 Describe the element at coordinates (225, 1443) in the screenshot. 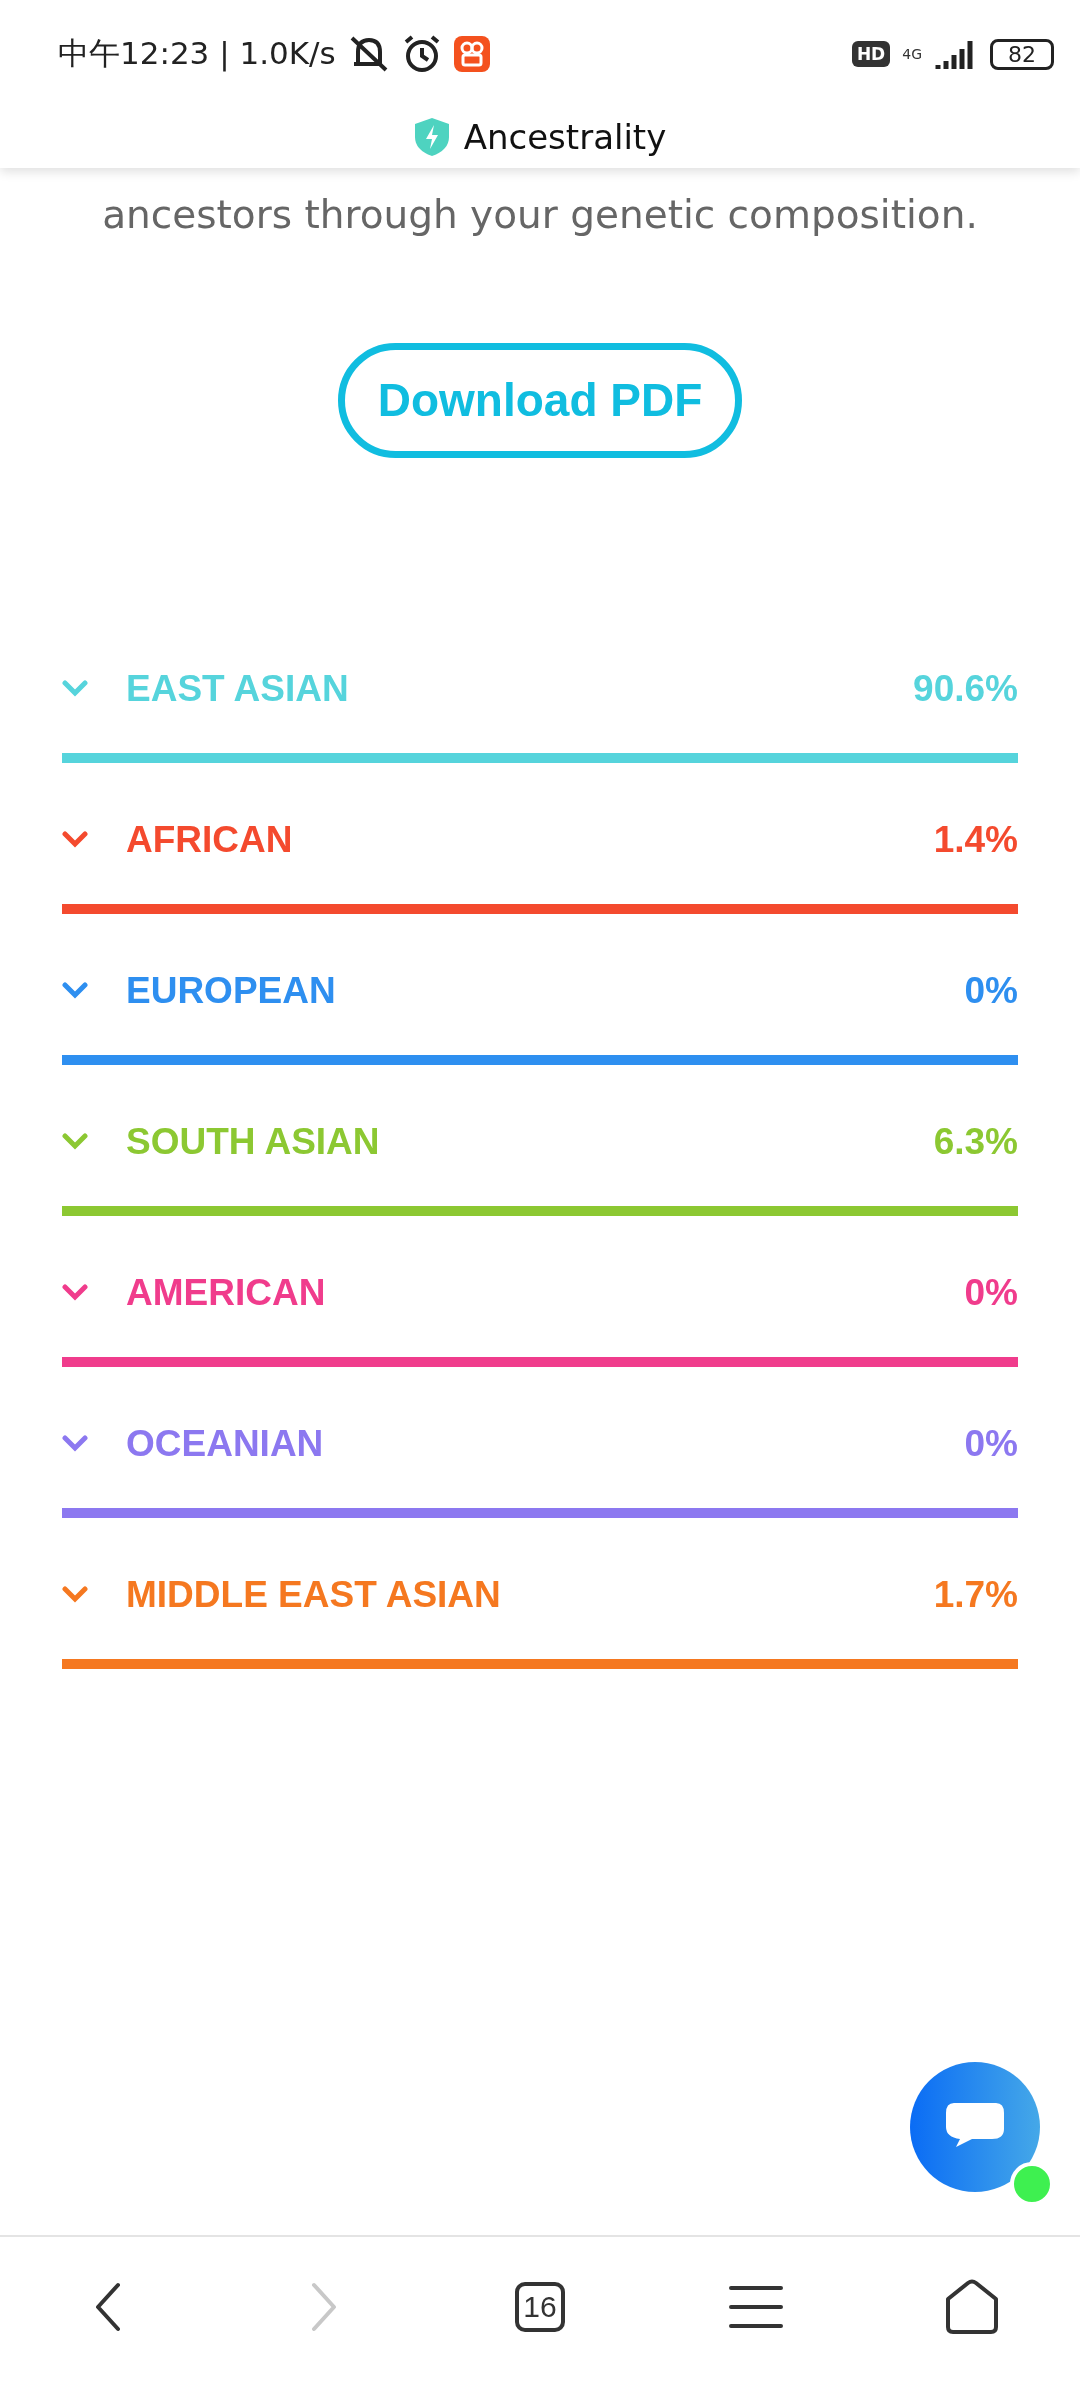

I see `ancestry-name: OCEANIAN` at that location.